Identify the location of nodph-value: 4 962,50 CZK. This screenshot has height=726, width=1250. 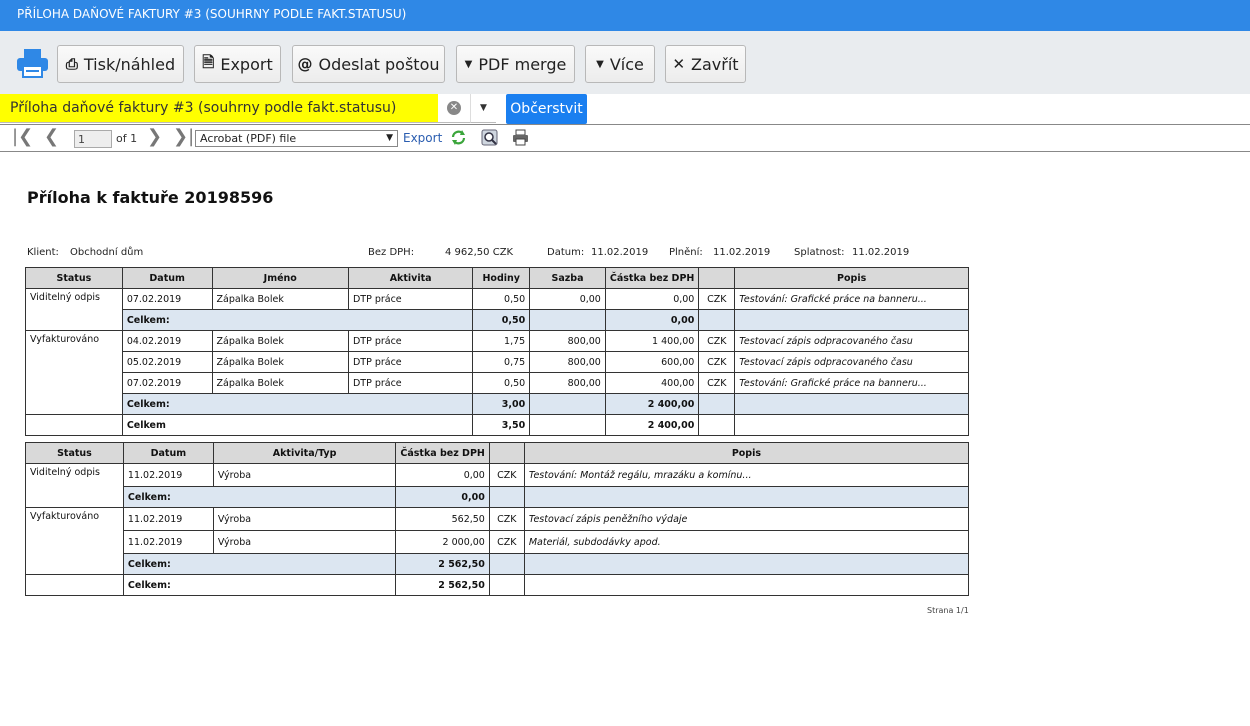
(479, 252).